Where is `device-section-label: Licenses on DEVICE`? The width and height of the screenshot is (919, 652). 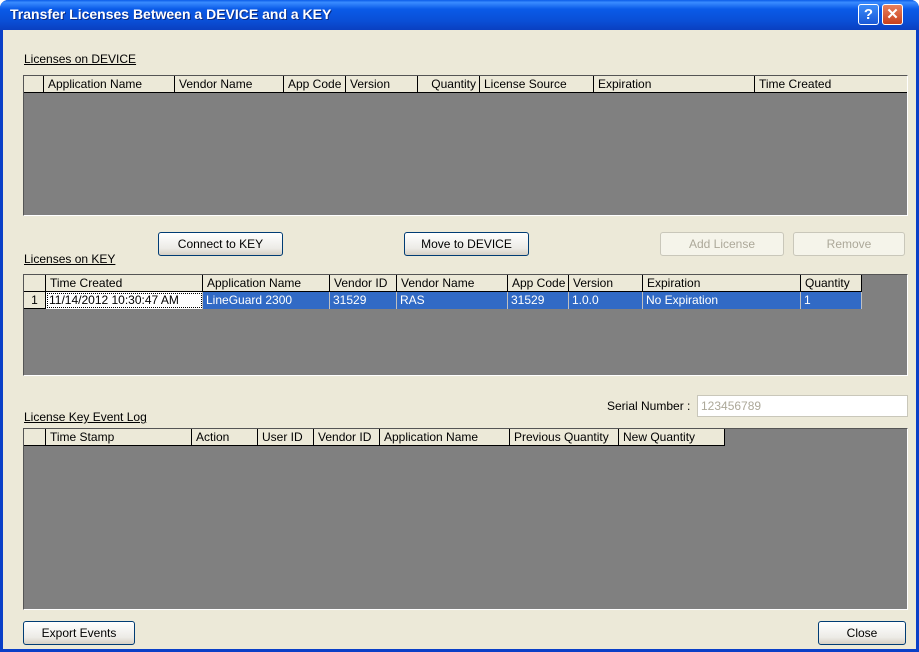 device-section-label: Licenses on DEVICE is located at coordinates (80, 59).